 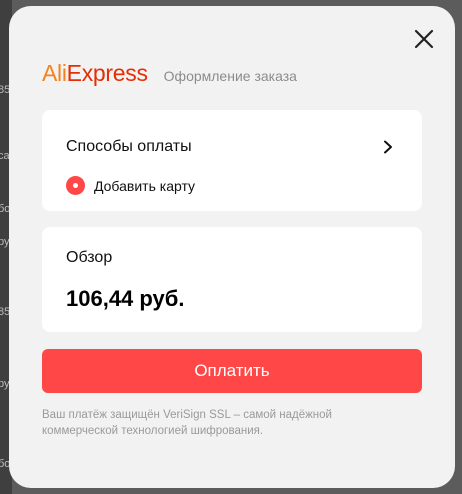 I want to click on aliexpress-logo: AliExpress, so click(x=95, y=73).